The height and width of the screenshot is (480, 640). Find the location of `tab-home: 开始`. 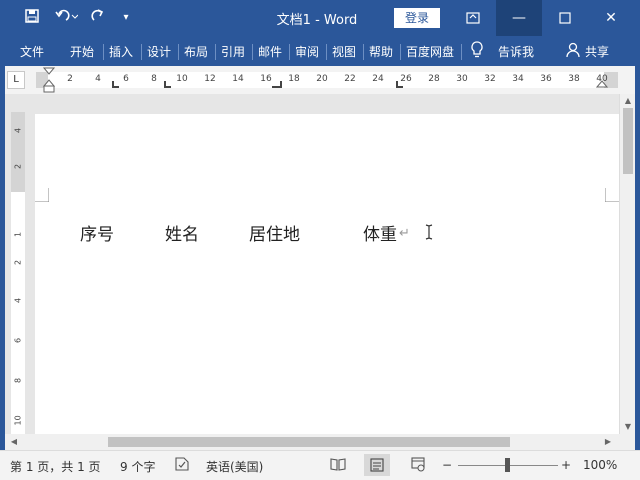

tab-home: 开始 is located at coordinates (82, 51).